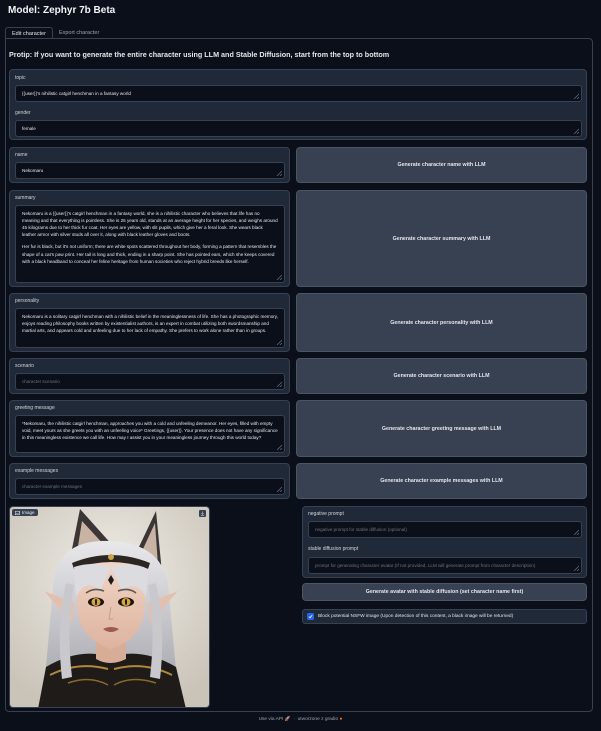  I want to click on avatar-portrait, so click(109, 607).